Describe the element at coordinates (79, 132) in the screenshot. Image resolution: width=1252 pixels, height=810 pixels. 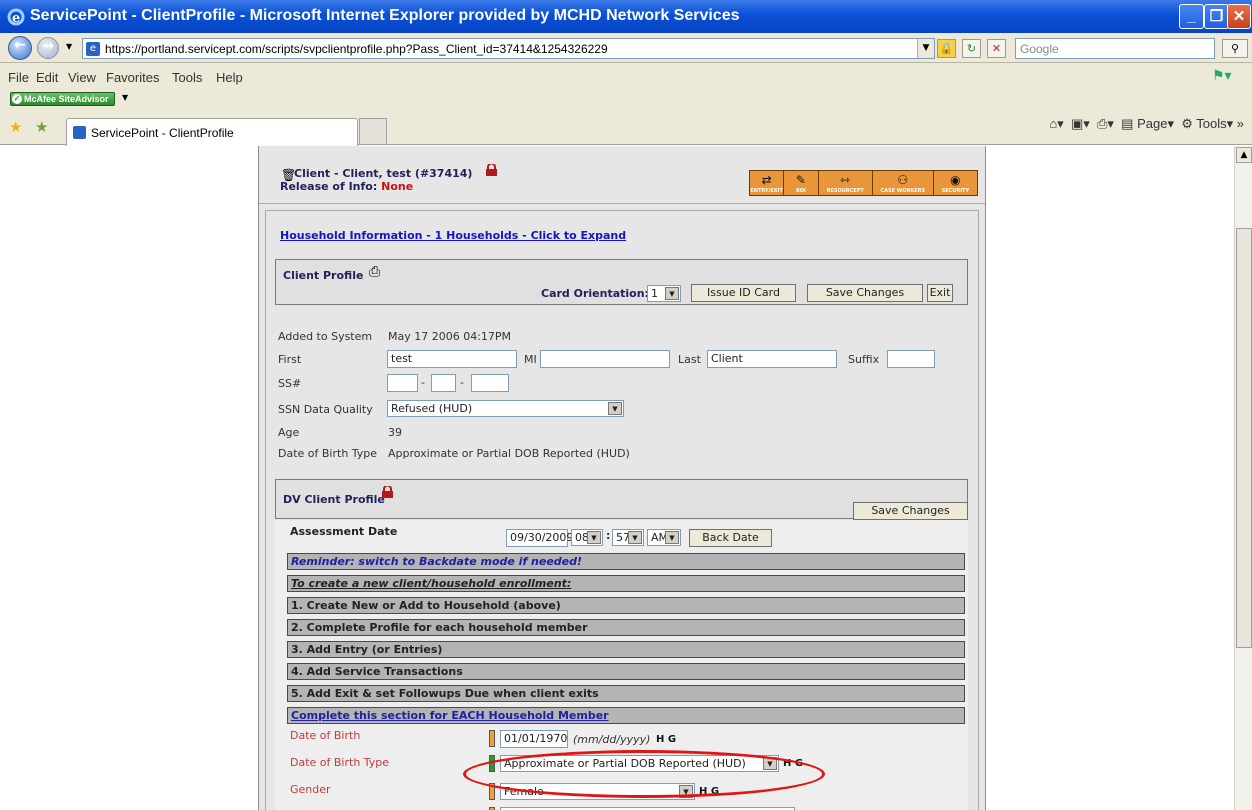
I see `tab-favicon-icon` at that location.